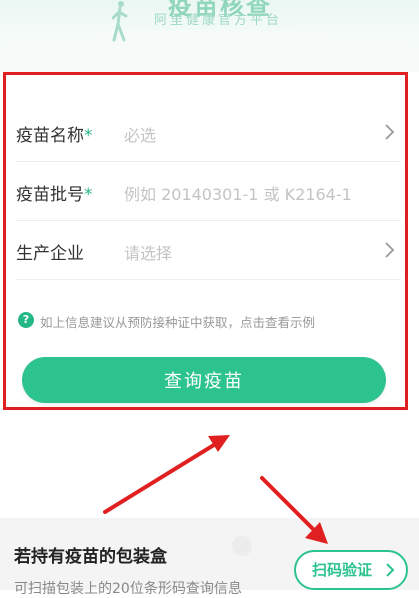 This screenshot has height=598, width=419. What do you see at coordinates (120, 21) in the screenshot?
I see `runner-figure-icon` at bounding box center [120, 21].